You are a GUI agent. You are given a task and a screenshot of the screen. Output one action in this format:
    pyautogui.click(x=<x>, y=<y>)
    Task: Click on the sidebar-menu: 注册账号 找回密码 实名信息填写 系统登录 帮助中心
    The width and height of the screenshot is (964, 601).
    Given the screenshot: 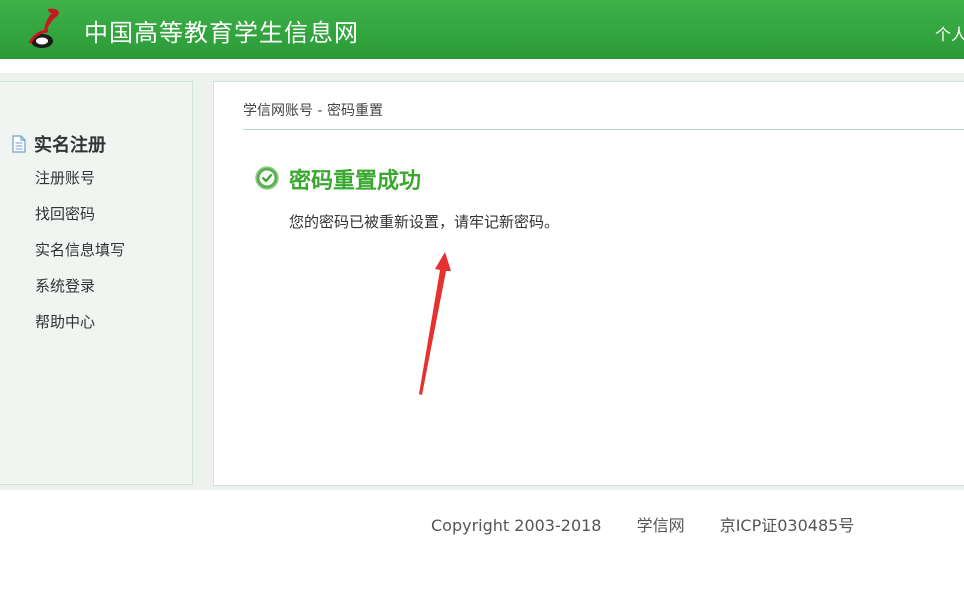 What is the action you would take?
    pyautogui.click(x=80, y=256)
    